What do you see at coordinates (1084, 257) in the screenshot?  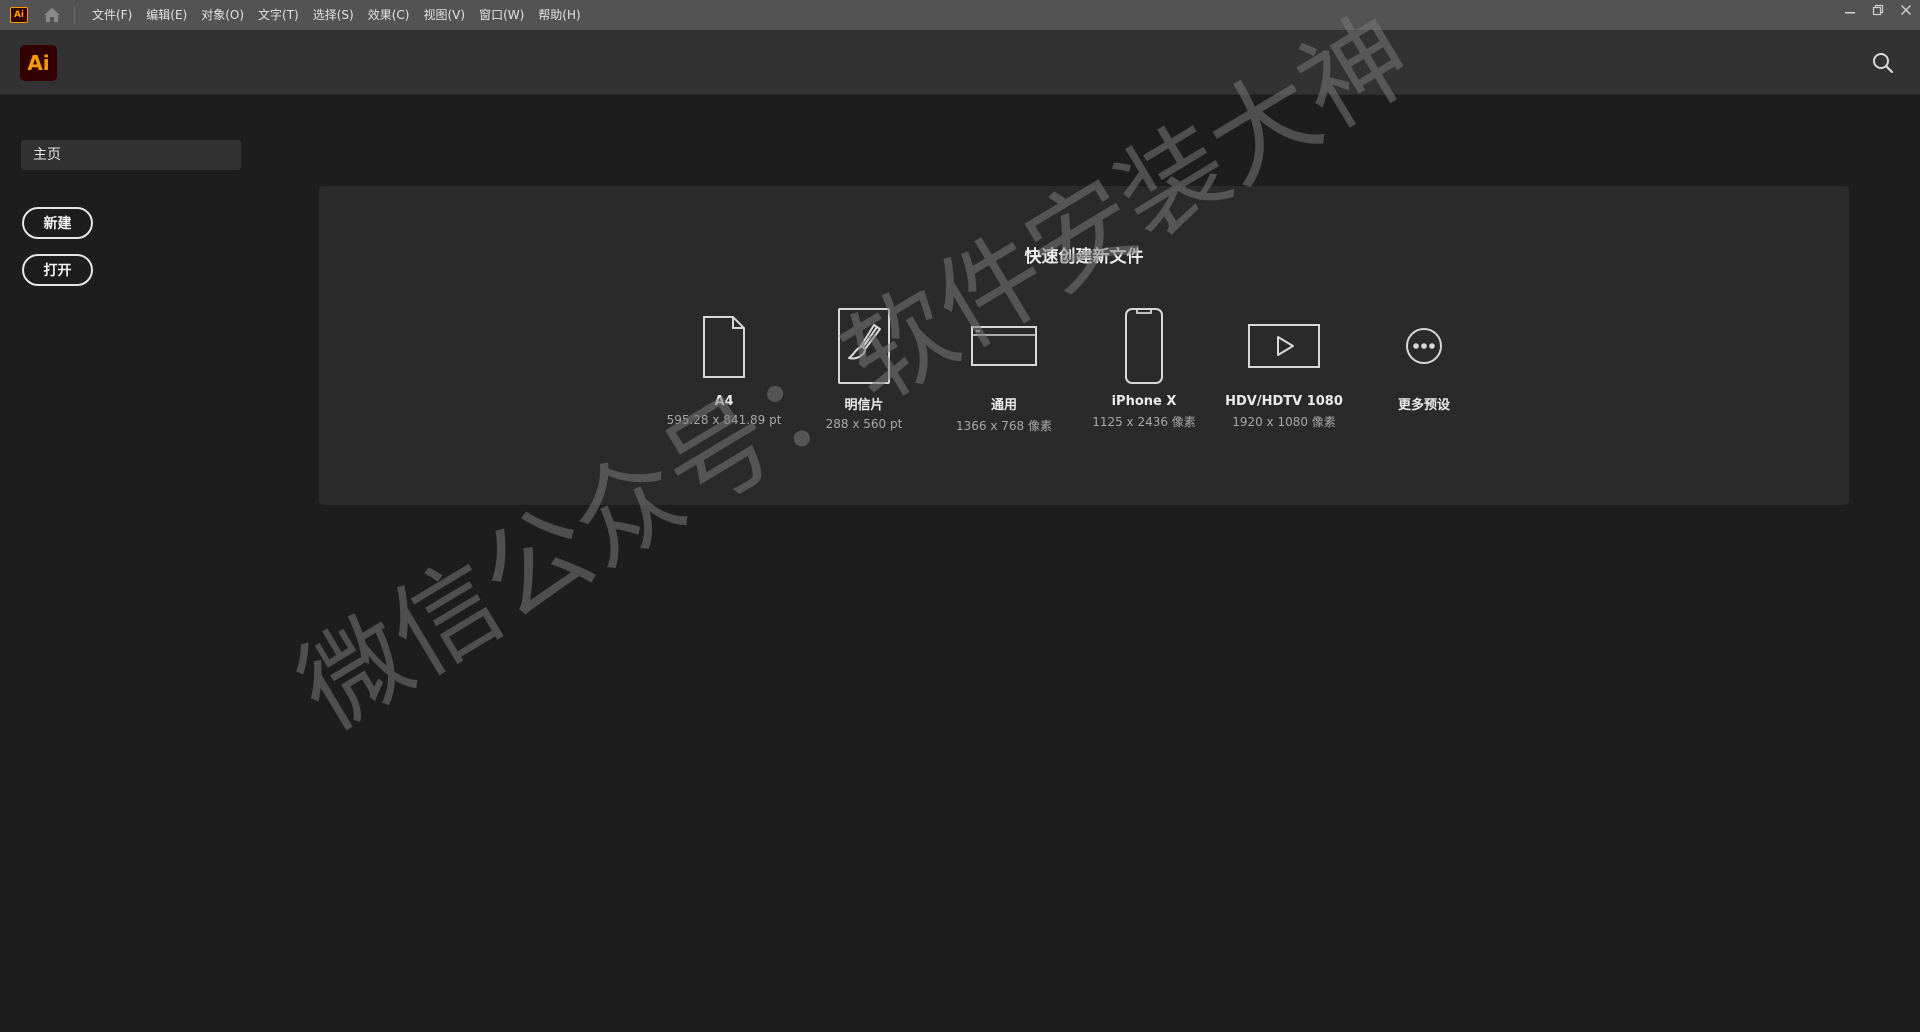 I see `quick-create-title: 快速创建新文件` at bounding box center [1084, 257].